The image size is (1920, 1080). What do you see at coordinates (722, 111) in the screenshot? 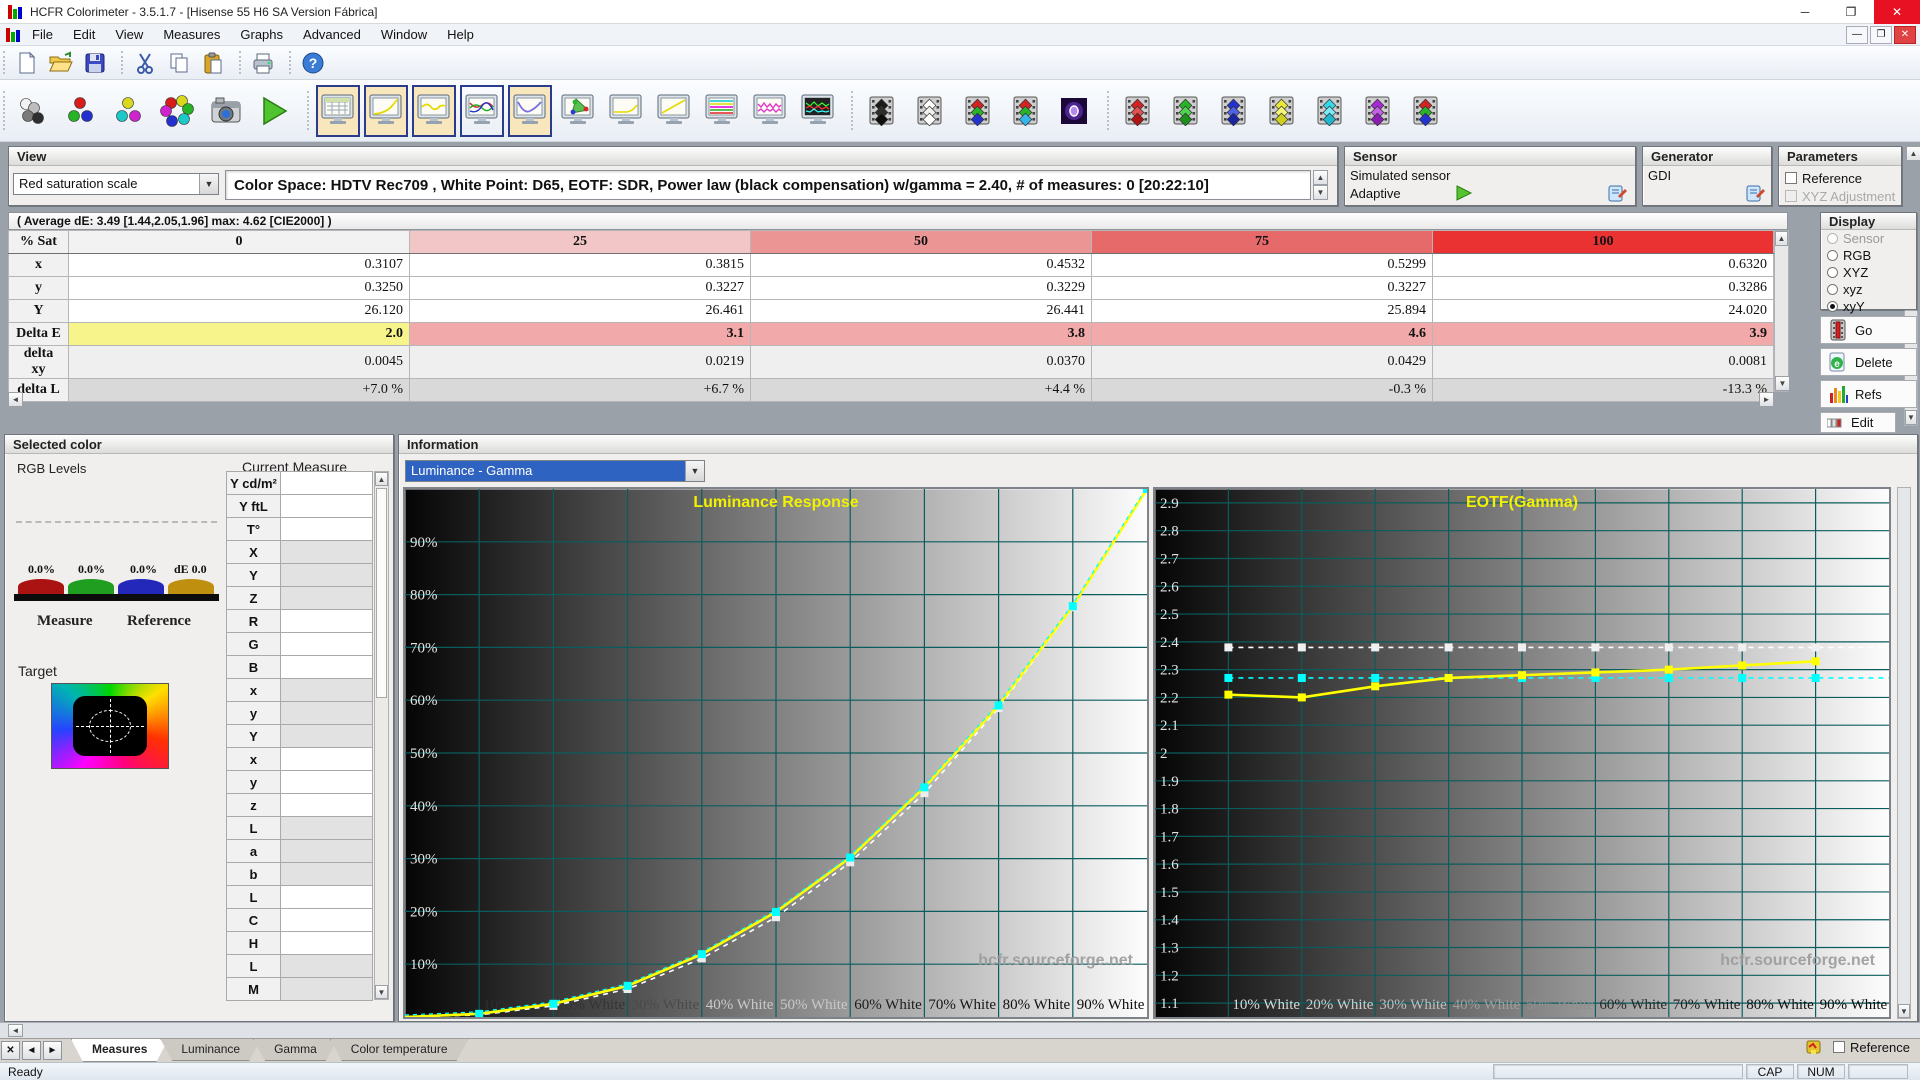
I see `view-color-histogram-button` at bounding box center [722, 111].